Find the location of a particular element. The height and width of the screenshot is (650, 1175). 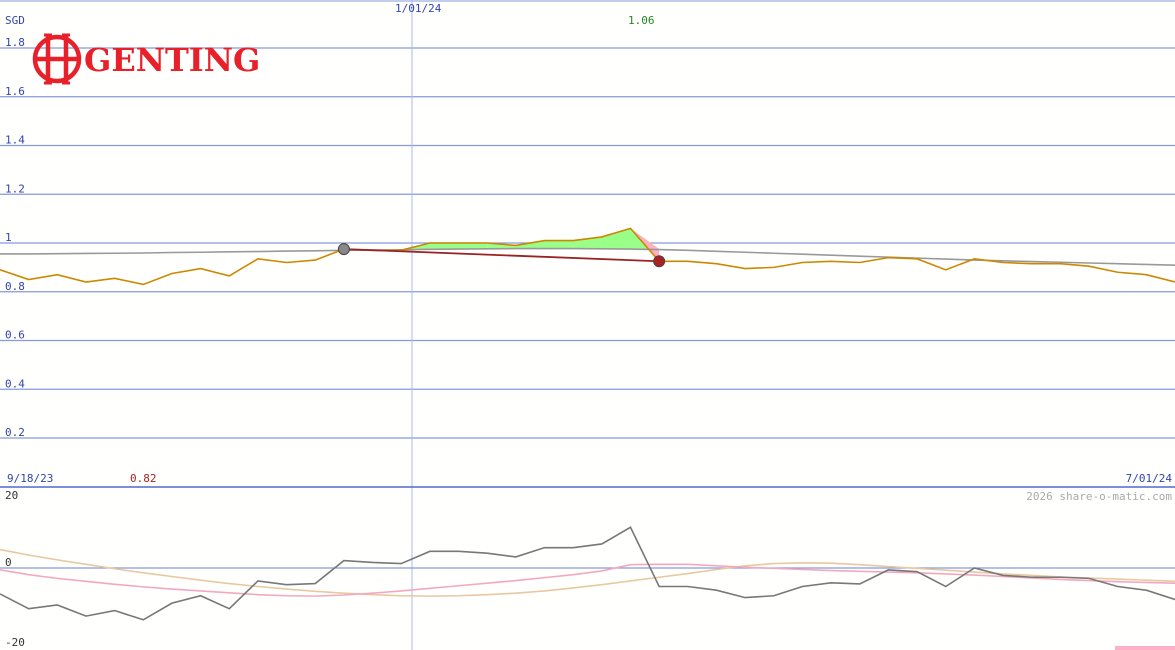

exit-marker is located at coordinates (659, 261).